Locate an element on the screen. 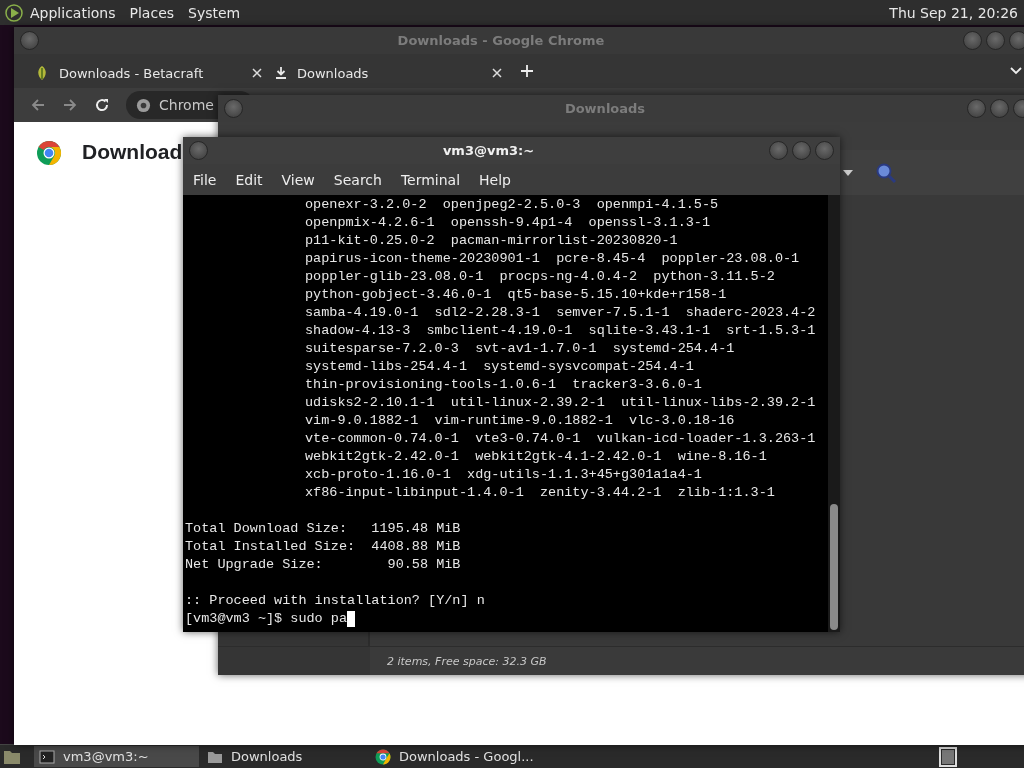  panel-menu: Places is located at coordinates (152, 12).